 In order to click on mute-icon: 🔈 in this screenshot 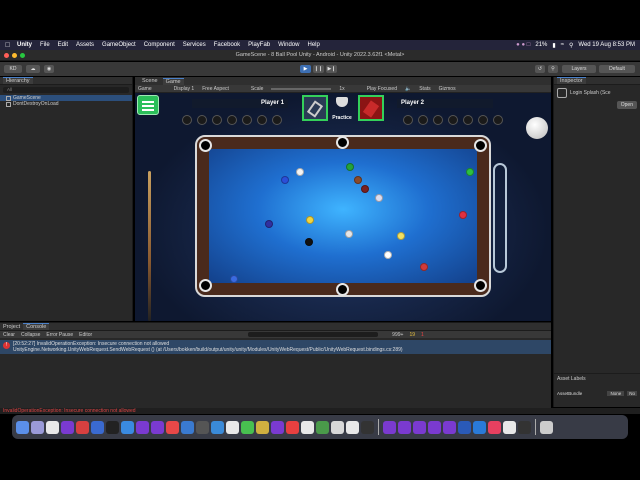, I will do `click(408, 89)`.